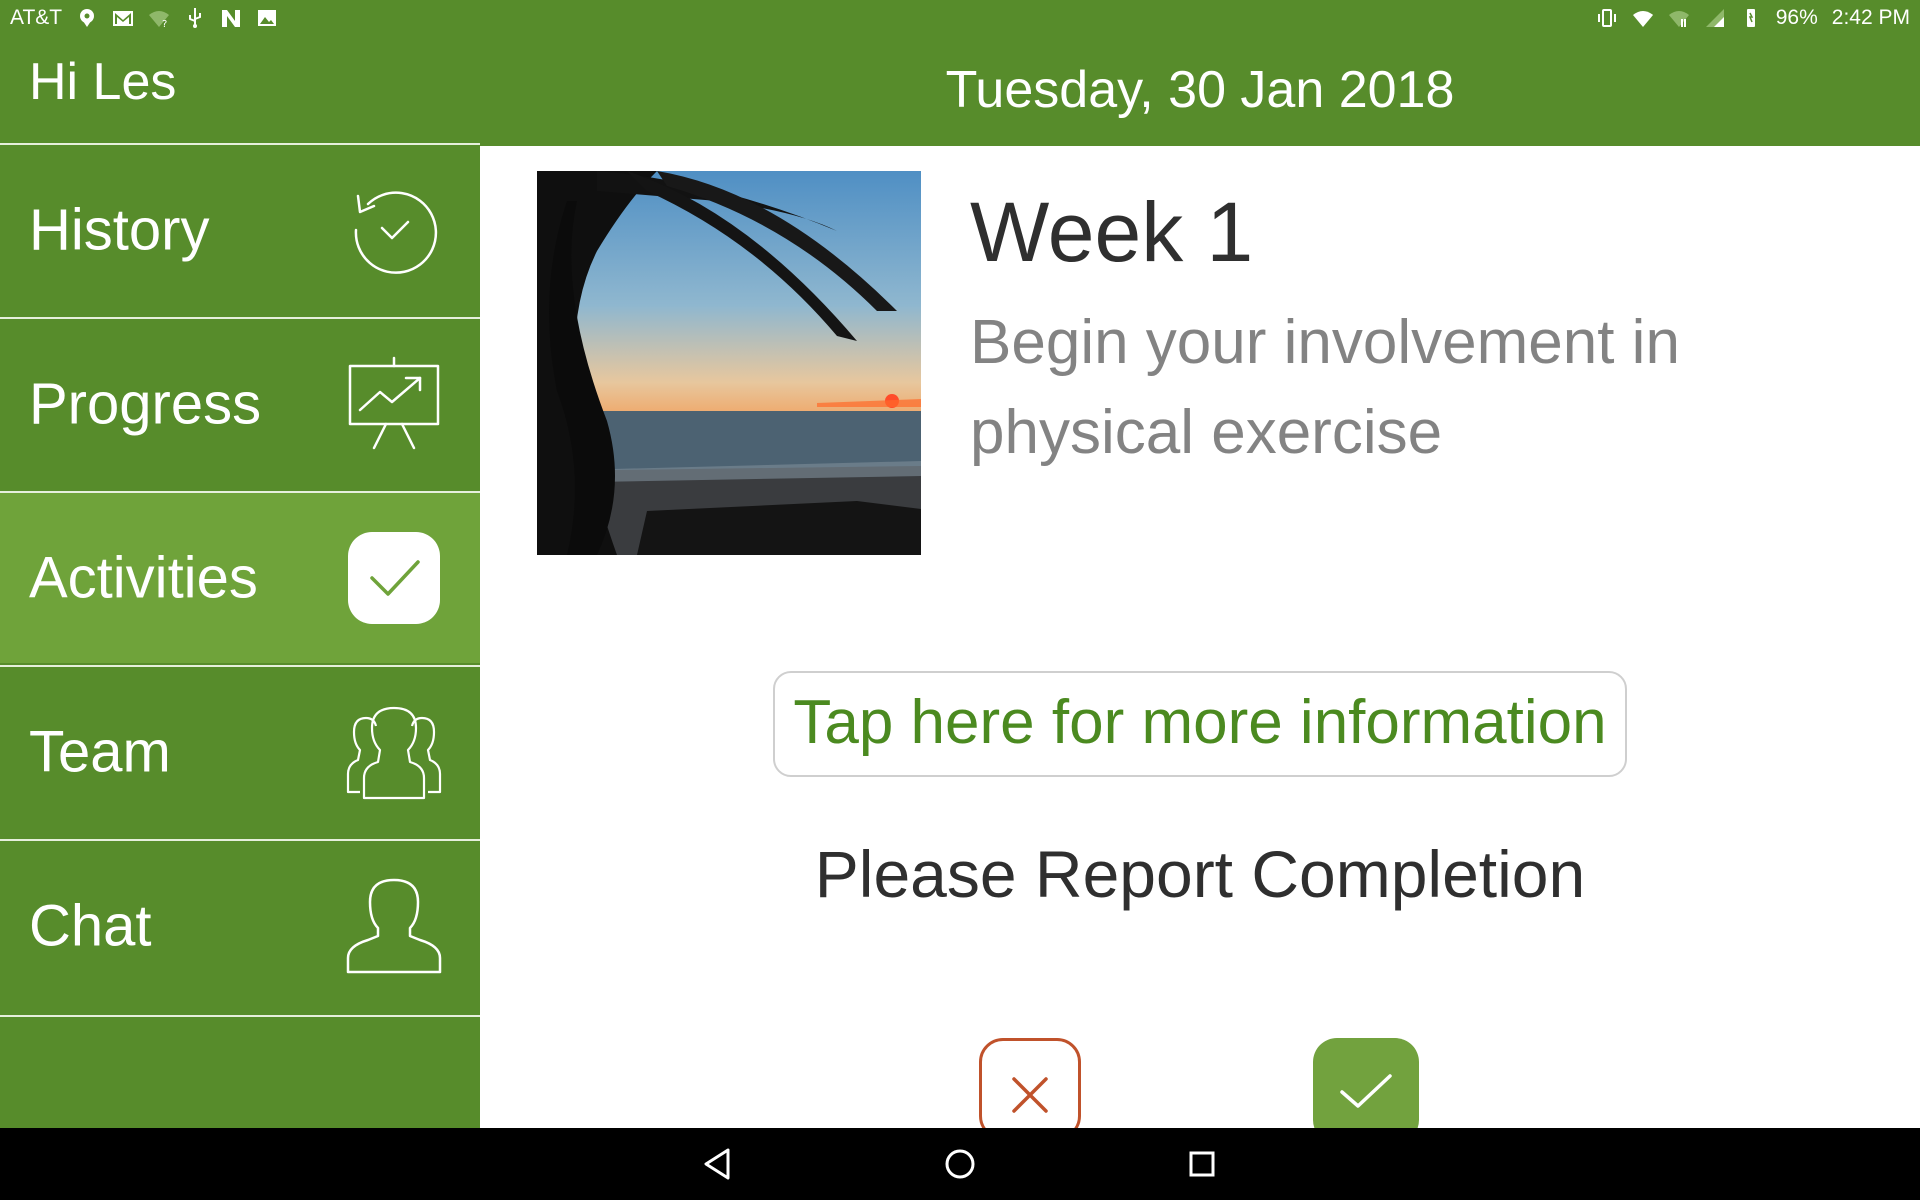 This screenshot has height=1200, width=1920. What do you see at coordinates (1030, 1095) in the screenshot?
I see `close-icon` at bounding box center [1030, 1095].